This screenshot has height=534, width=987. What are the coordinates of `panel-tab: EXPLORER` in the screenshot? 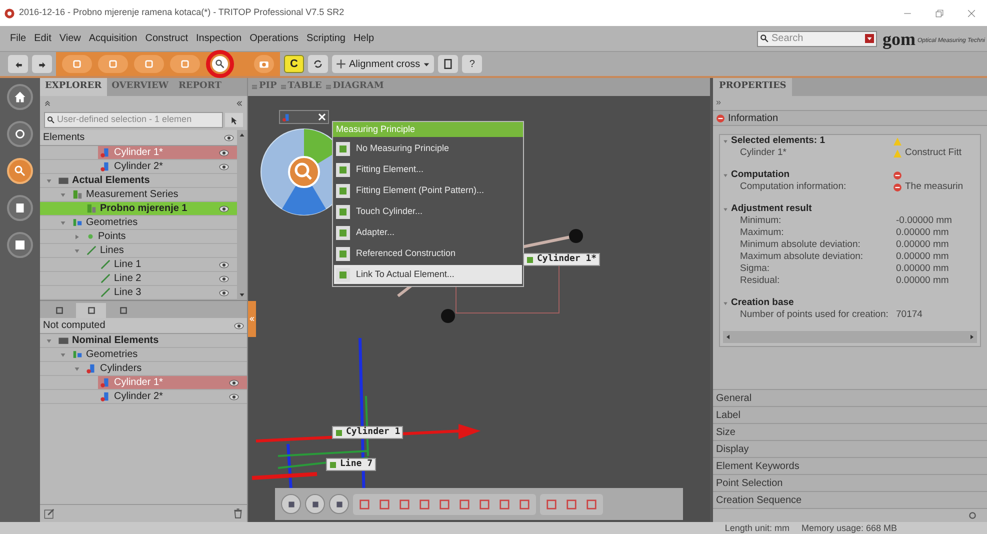 It's located at (73, 87).